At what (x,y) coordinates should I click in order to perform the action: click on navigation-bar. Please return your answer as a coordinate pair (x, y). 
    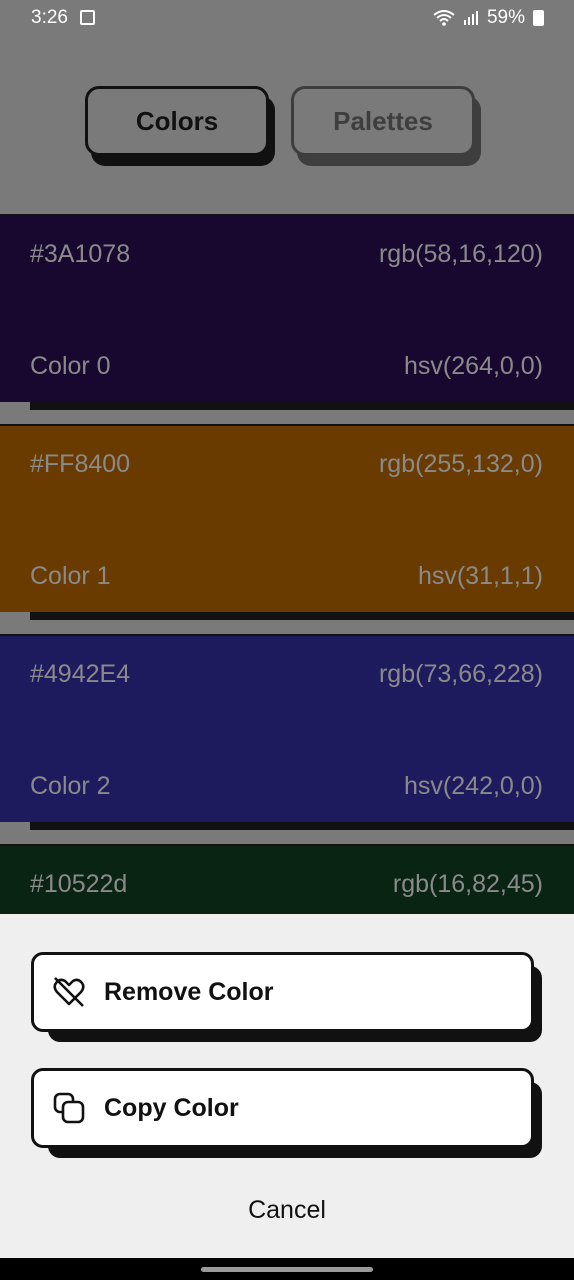
    Looking at the image, I should click on (287, 1269).